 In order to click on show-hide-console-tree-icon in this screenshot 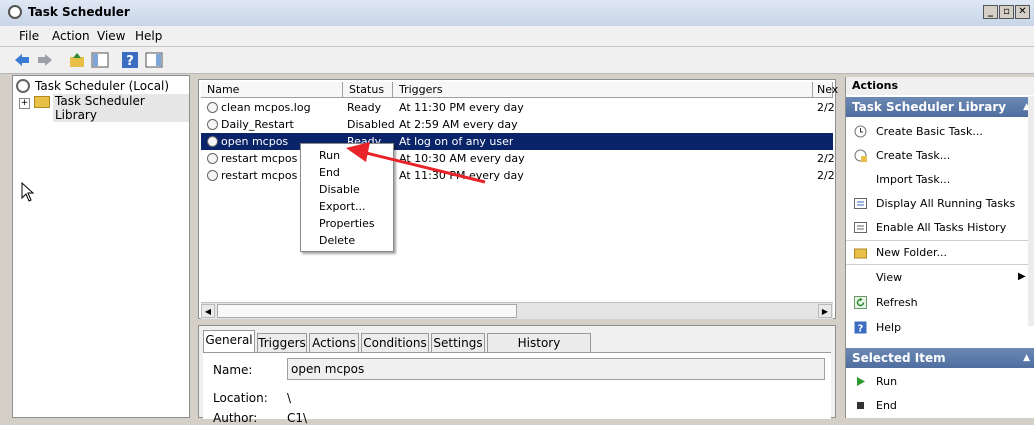, I will do `click(100, 60)`.